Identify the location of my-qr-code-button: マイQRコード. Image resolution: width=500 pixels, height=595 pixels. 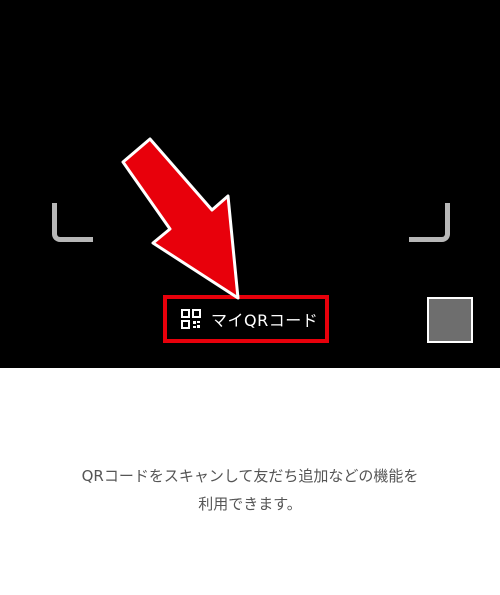
(246, 319).